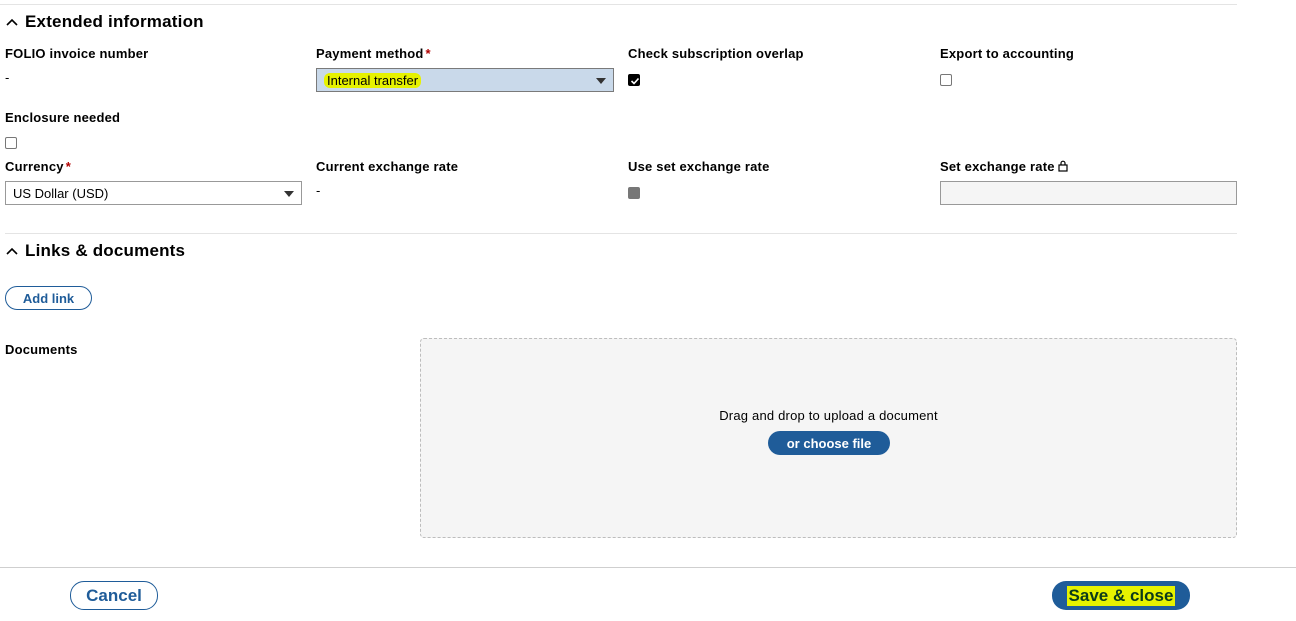 The height and width of the screenshot is (621, 1296). Describe the element at coordinates (634, 193) in the screenshot. I see `use-set-exchange-rate-checkbox` at that location.